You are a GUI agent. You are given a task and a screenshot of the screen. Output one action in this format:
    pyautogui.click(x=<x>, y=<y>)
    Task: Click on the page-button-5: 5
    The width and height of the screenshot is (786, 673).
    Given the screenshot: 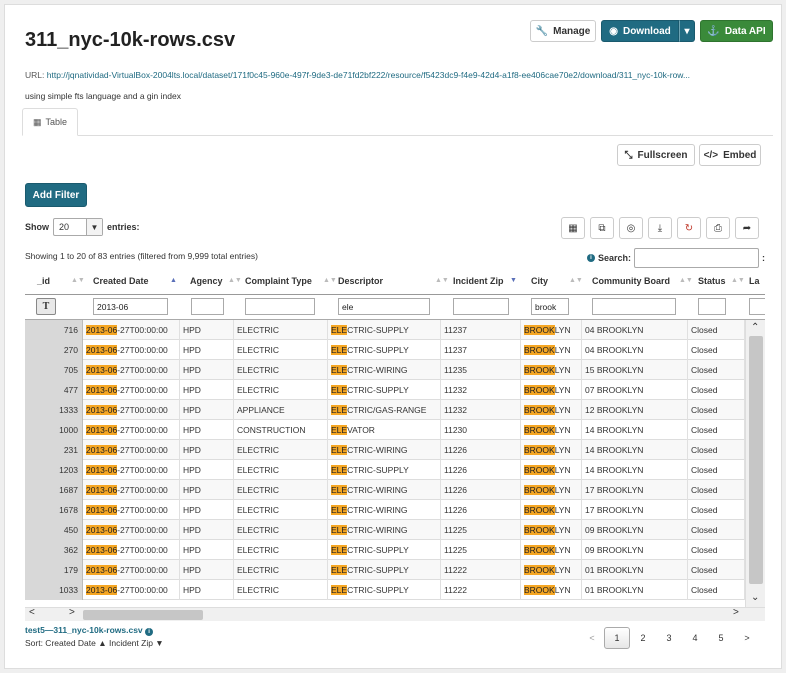 What is the action you would take?
    pyautogui.click(x=721, y=638)
    